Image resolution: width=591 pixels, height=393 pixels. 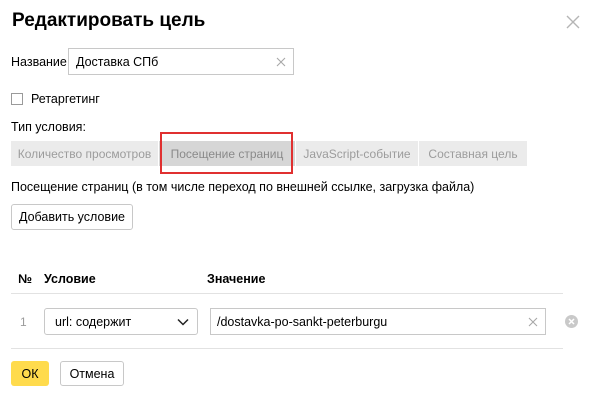 What do you see at coordinates (571, 321) in the screenshot?
I see `remove-condition-icon` at bounding box center [571, 321].